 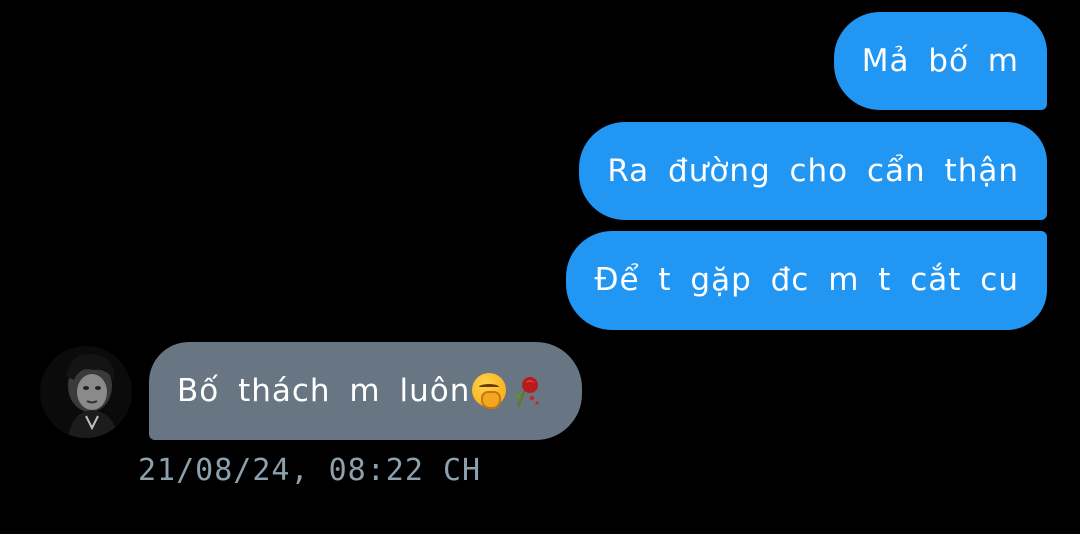 What do you see at coordinates (527, 392) in the screenshot?
I see `wilted-rose-icon` at bounding box center [527, 392].